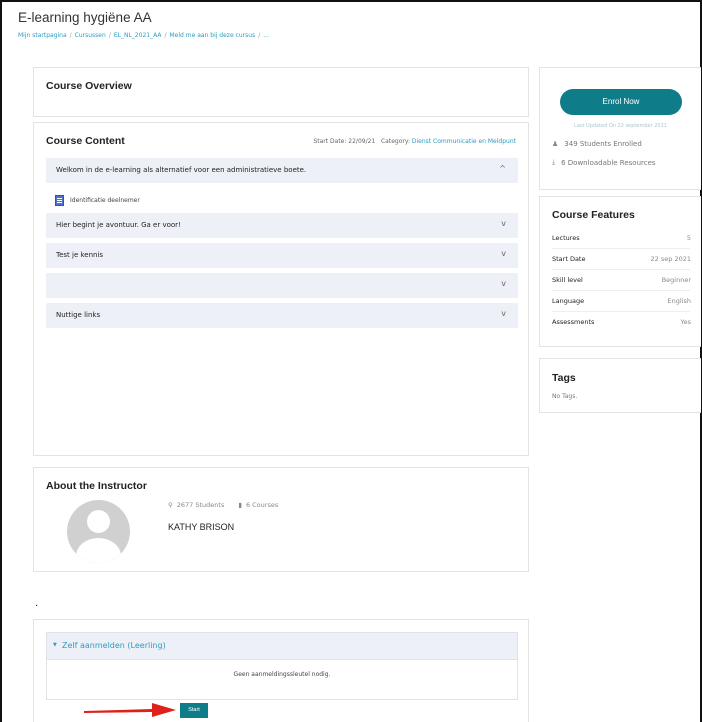 Image resolution: width=702 pixels, height=722 pixels. I want to click on activity-item: Identificatie deelnemer, so click(97, 200).